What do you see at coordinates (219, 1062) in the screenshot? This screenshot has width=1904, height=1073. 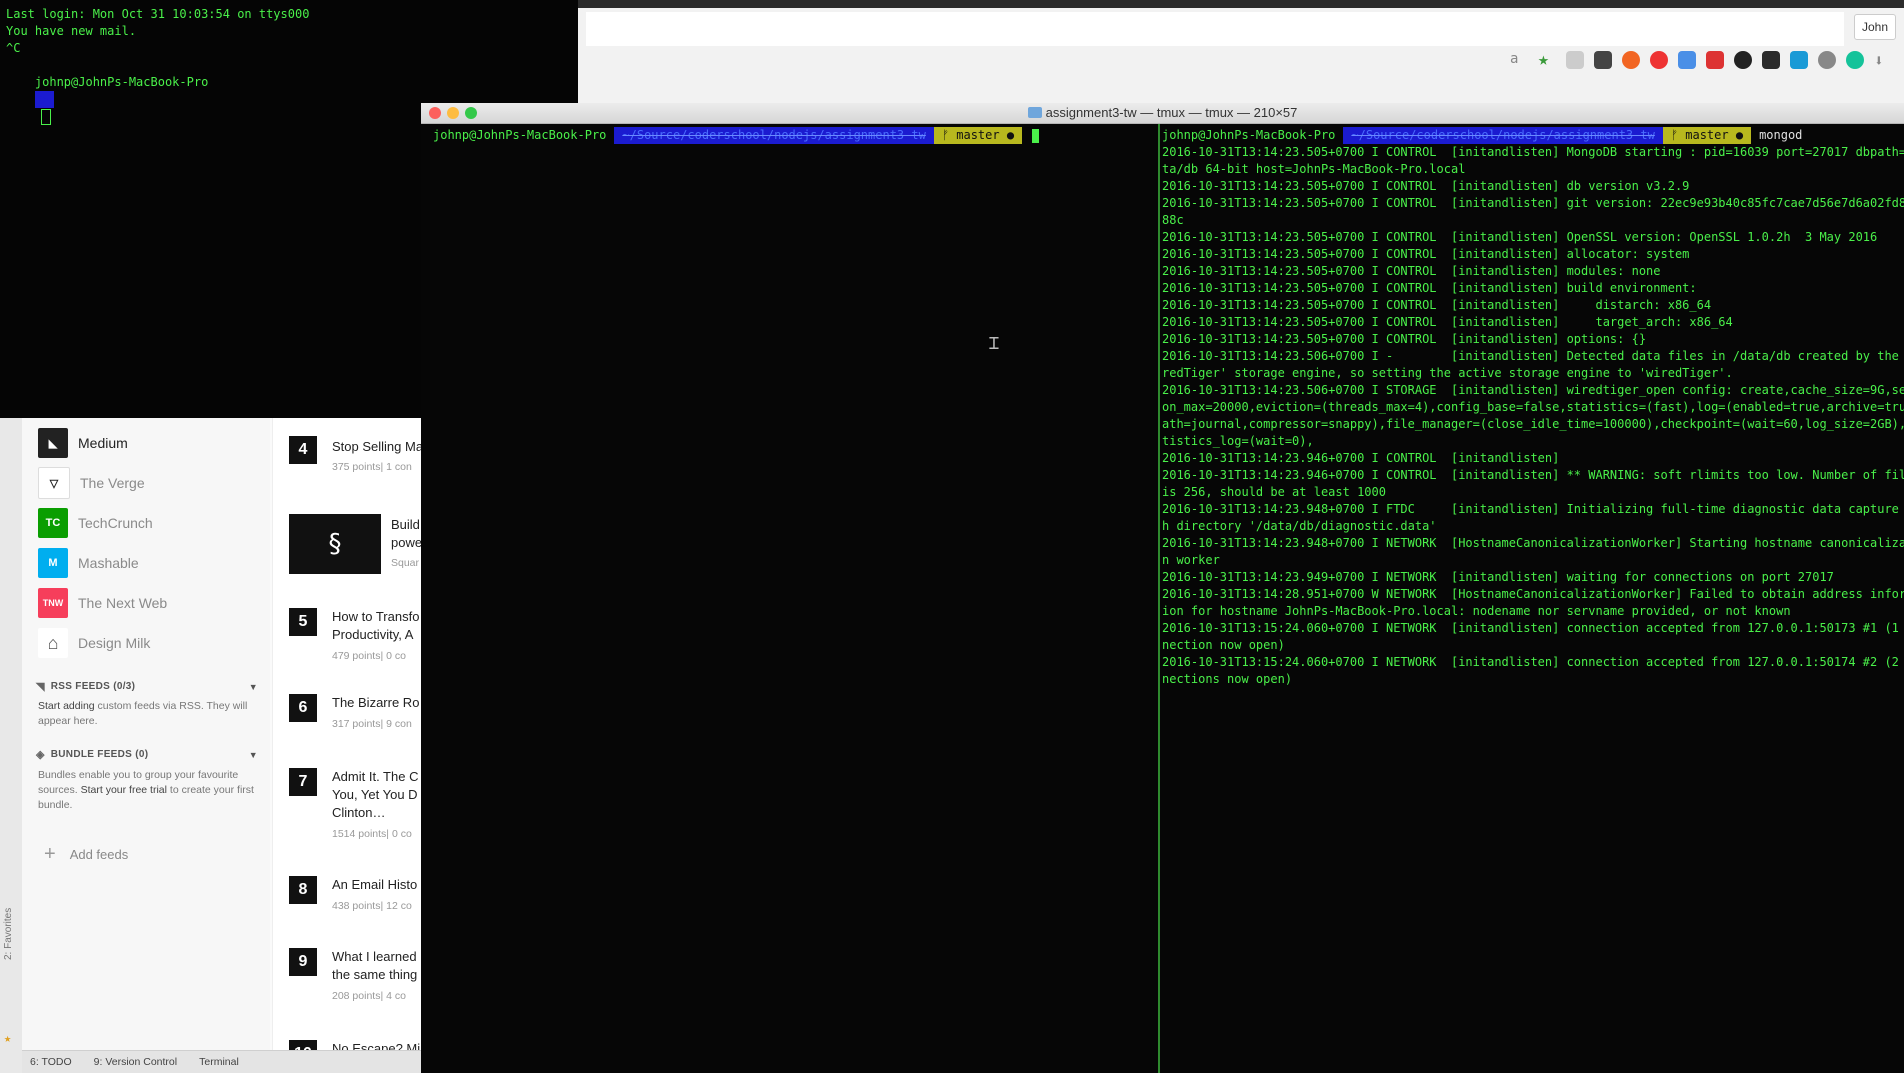 I see `terminal-tab: Terminal` at bounding box center [219, 1062].